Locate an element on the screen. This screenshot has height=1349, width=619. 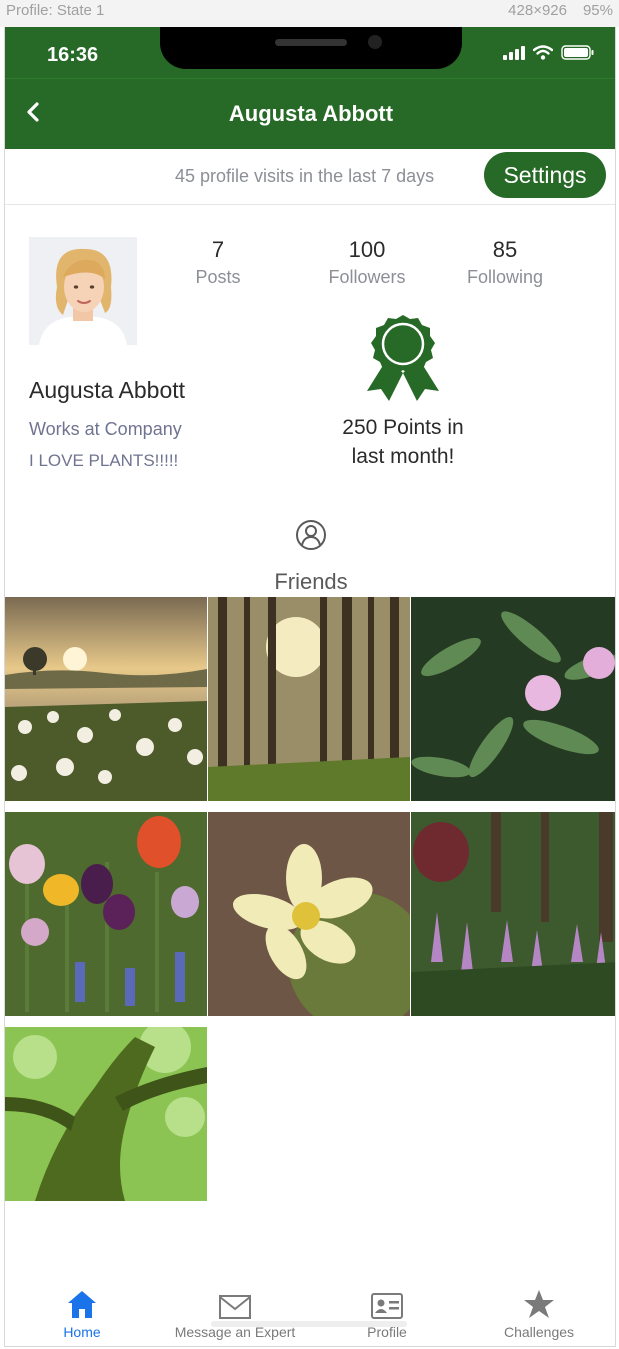
profile-bio: I LOVE PLANTS!!!!! is located at coordinates (104, 460).